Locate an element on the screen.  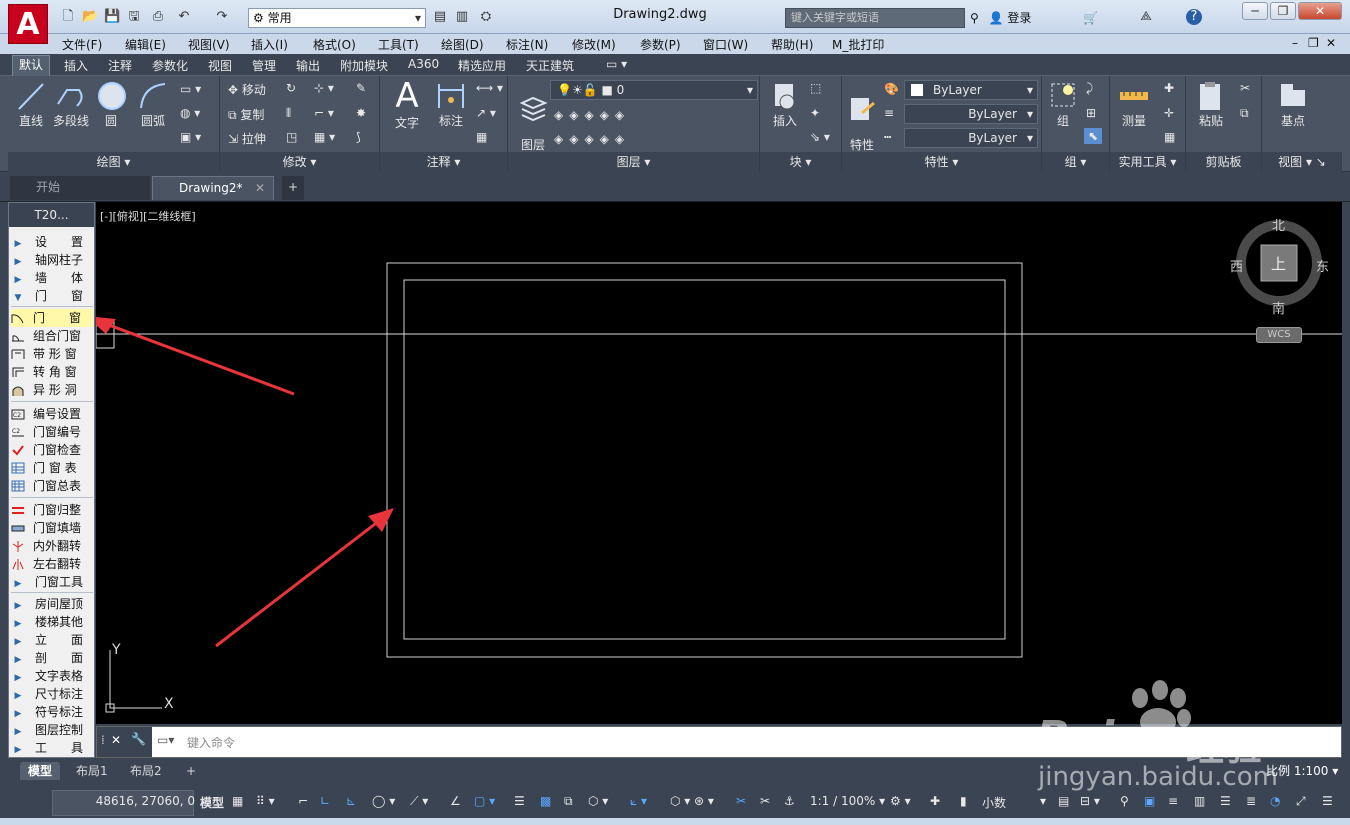
palette-group-tools: ▶ 工 具 is located at coordinates (52, 748).